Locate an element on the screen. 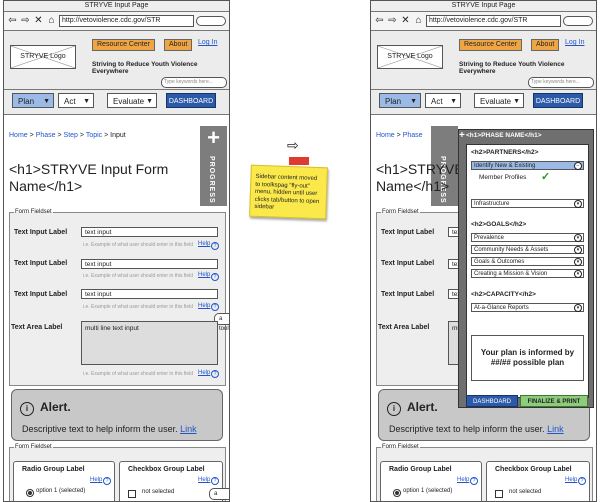 The image size is (600, 502). sidebar-item-prevalence: Prevalence ▾ is located at coordinates (527, 237).